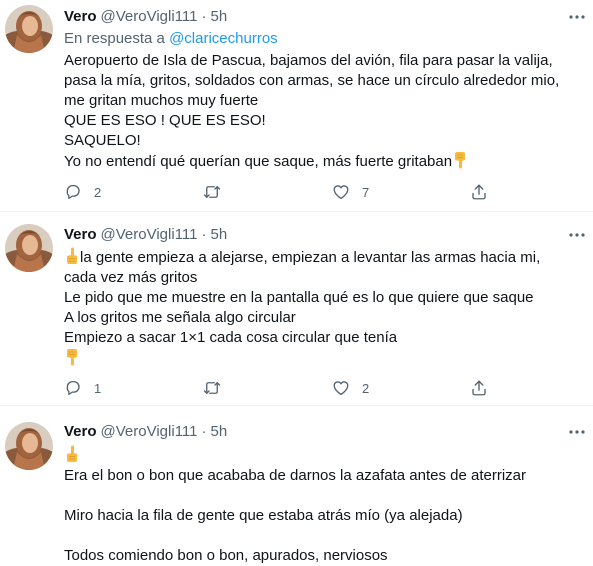 This screenshot has height=566, width=593. I want to click on reply-button: 1, so click(82, 388).